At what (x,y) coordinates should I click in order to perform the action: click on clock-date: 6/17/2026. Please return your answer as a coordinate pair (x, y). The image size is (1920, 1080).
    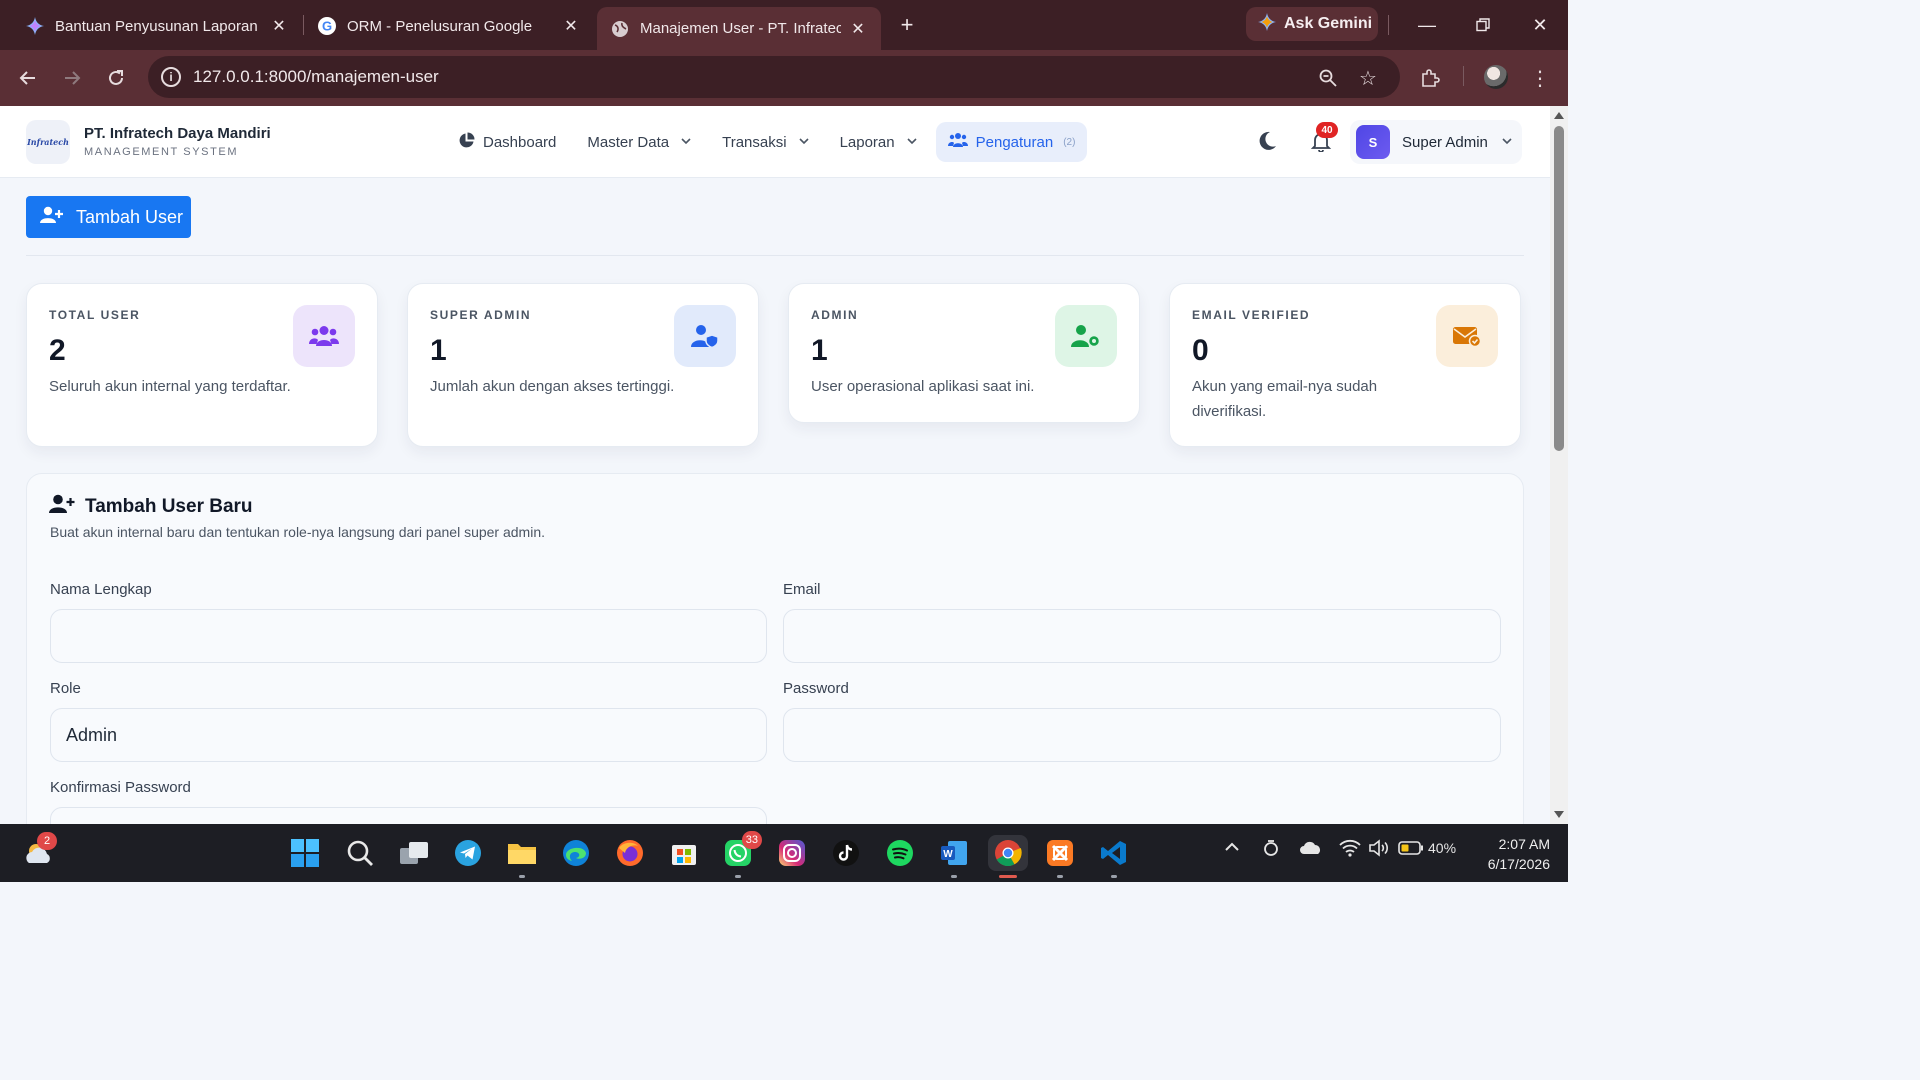
    Looking at the image, I should click on (1518, 864).